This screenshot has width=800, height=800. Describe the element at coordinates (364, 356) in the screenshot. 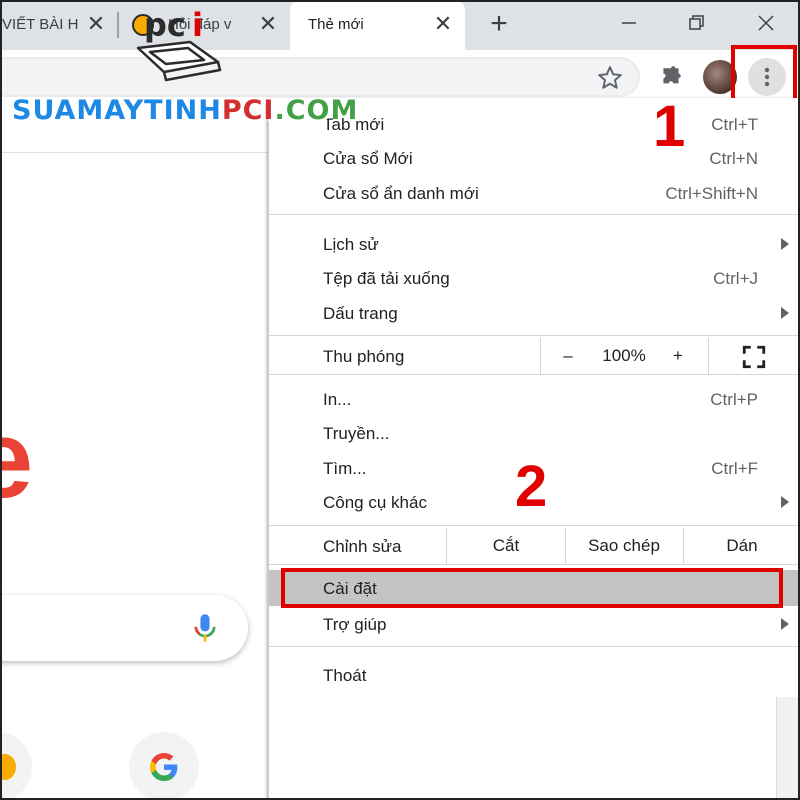

I see `zoom-label: Thu phóng` at that location.